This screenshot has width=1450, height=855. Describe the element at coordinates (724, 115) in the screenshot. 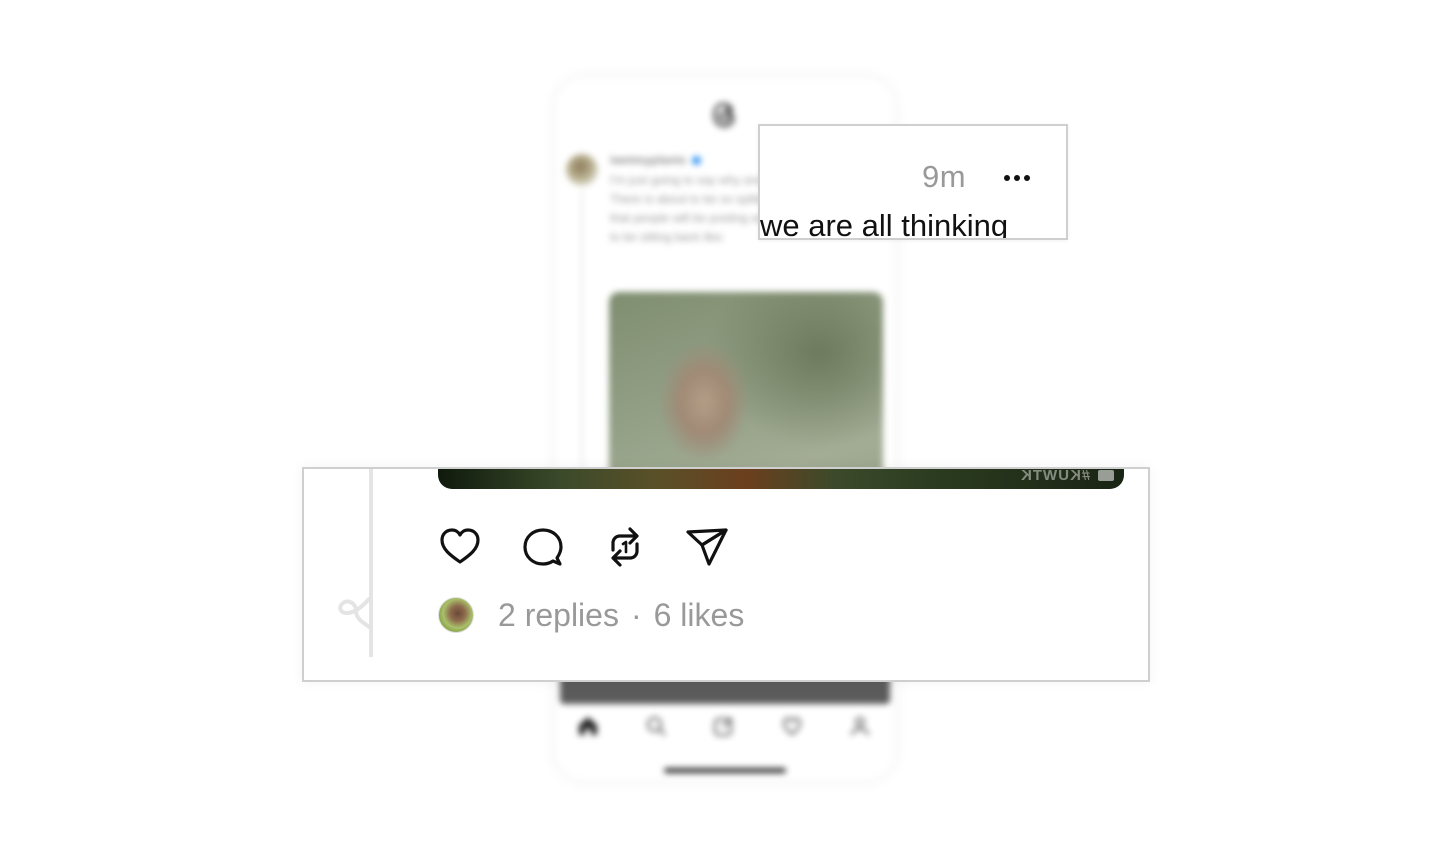

I see `threads-logo-icon` at that location.